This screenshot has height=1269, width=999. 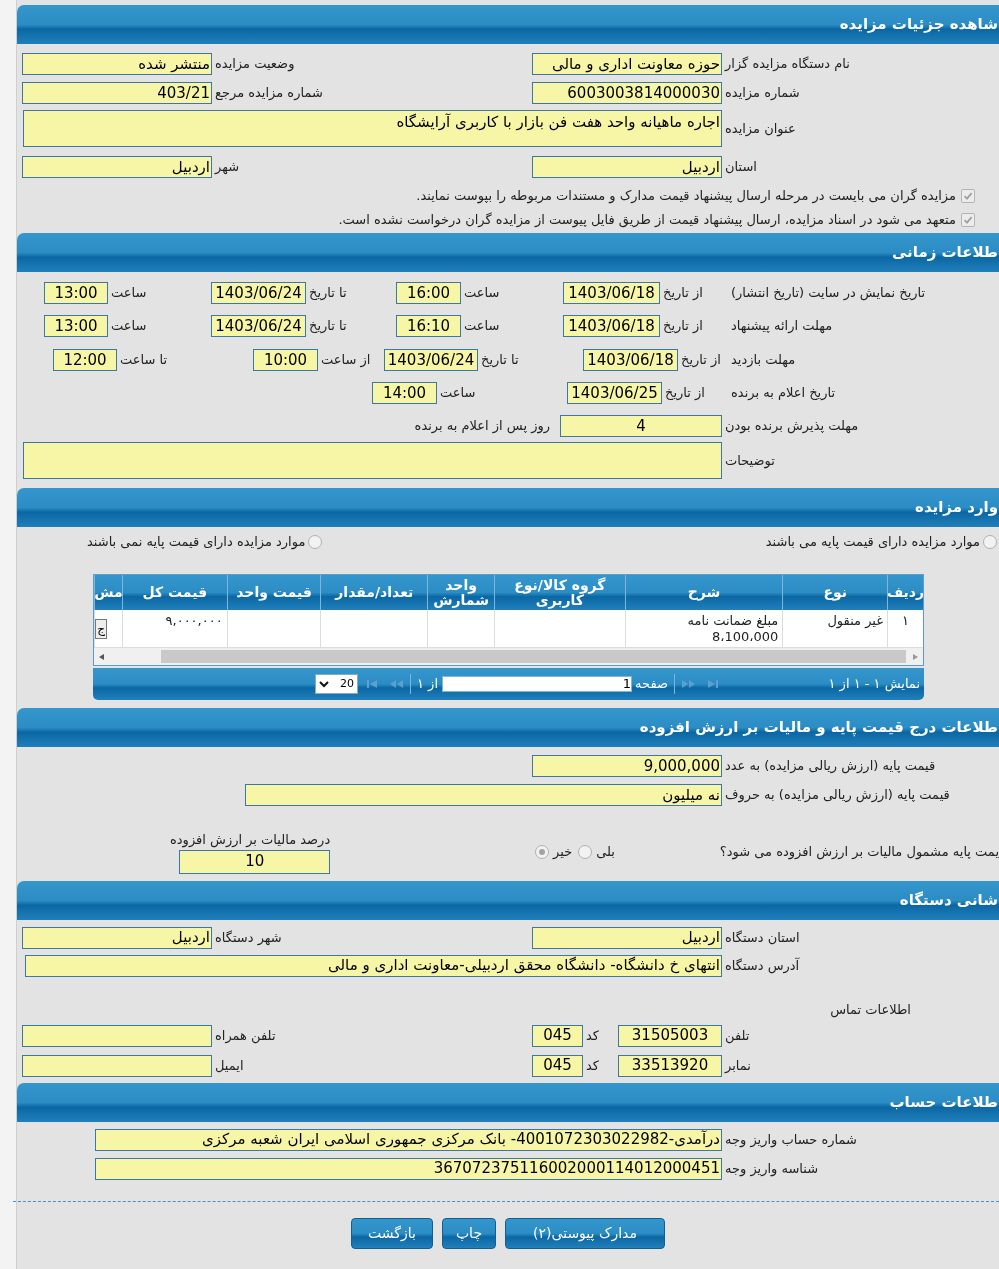 I want to click on table-cell: ٩,٠٠٠,٠٠٠, so click(x=194, y=620).